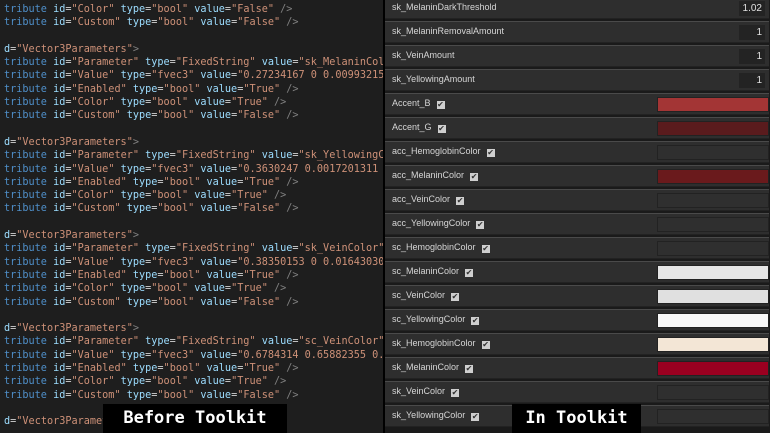 The image size is (770, 433). Describe the element at coordinates (448, 31) in the screenshot. I see `parameter-label: sk_MelaninRemovalAmount` at that location.